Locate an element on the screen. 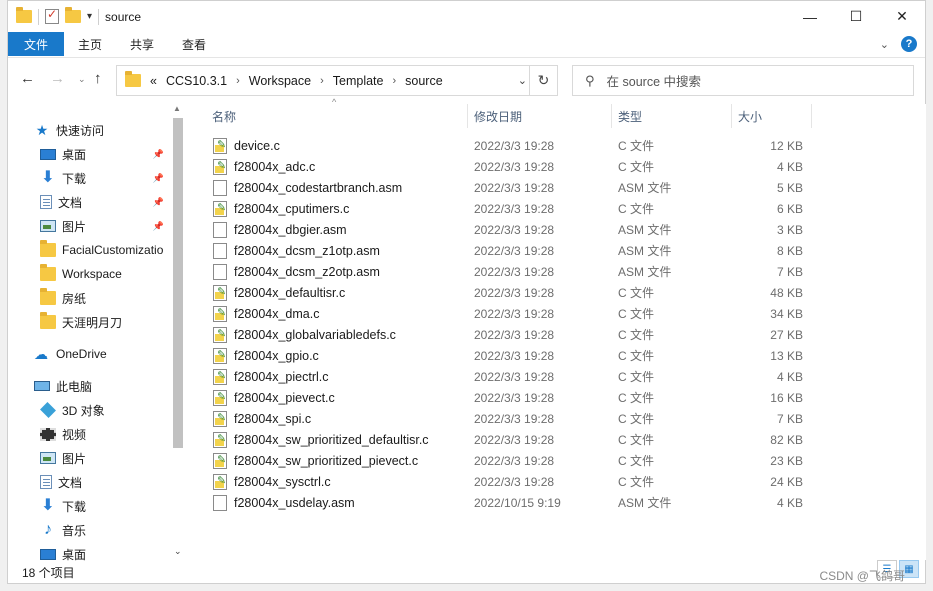 This screenshot has height=591, width=933. refresh-icon: ↻ is located at coordinates (543, 80).